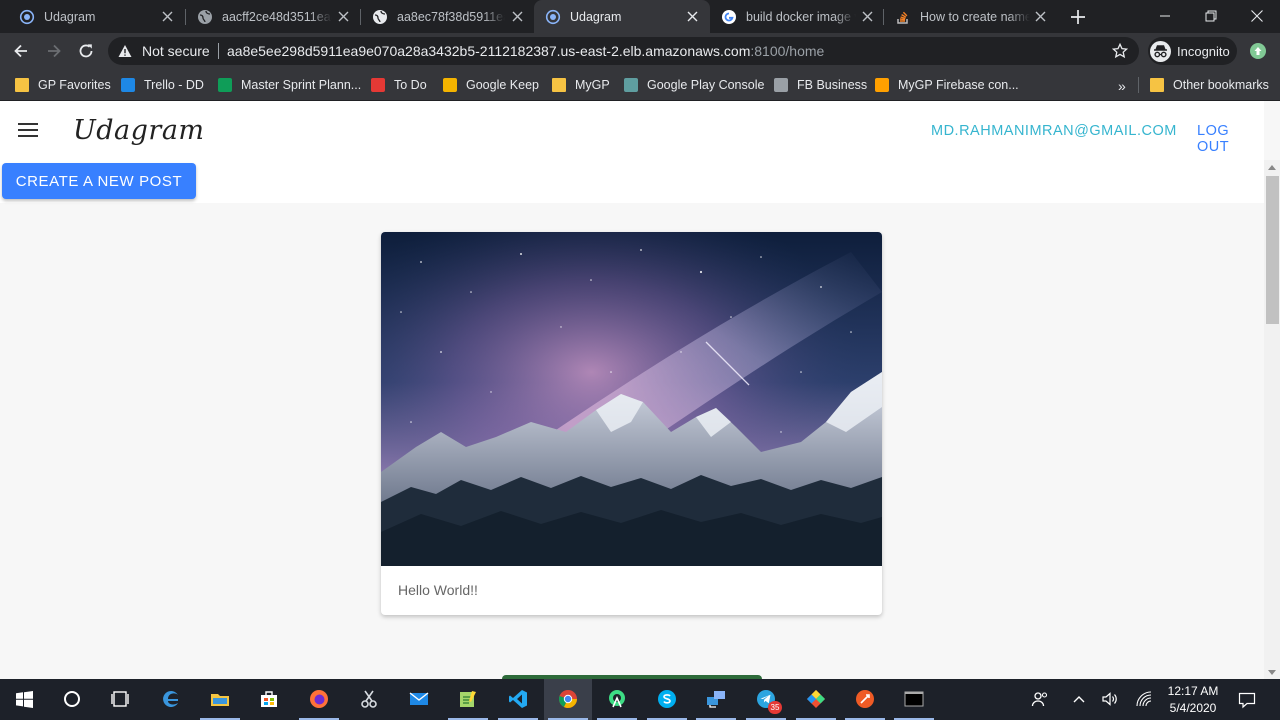  I want to click on bookmark-label: Google Play Console, so click(706, 85).